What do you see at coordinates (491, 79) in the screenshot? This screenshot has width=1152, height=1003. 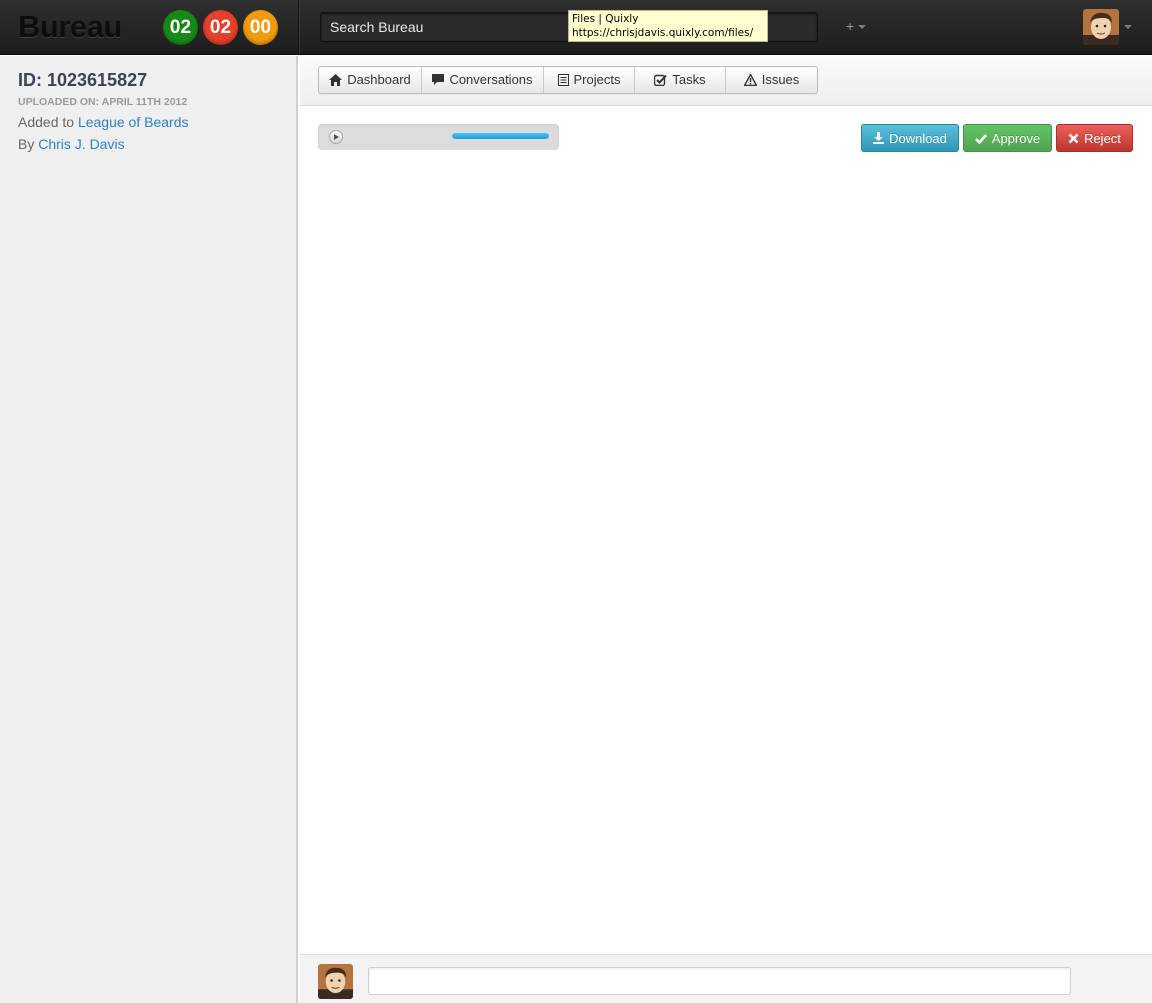 I see `tab-label: Conversations` at bounding box center [491, 79].